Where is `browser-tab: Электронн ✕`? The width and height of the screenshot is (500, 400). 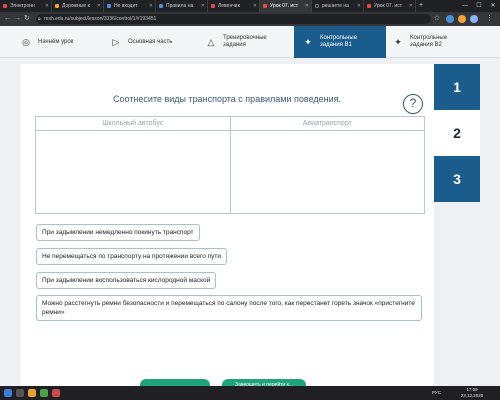
browser-tab: Электронн ✕ is located at coordinates (26, 6).